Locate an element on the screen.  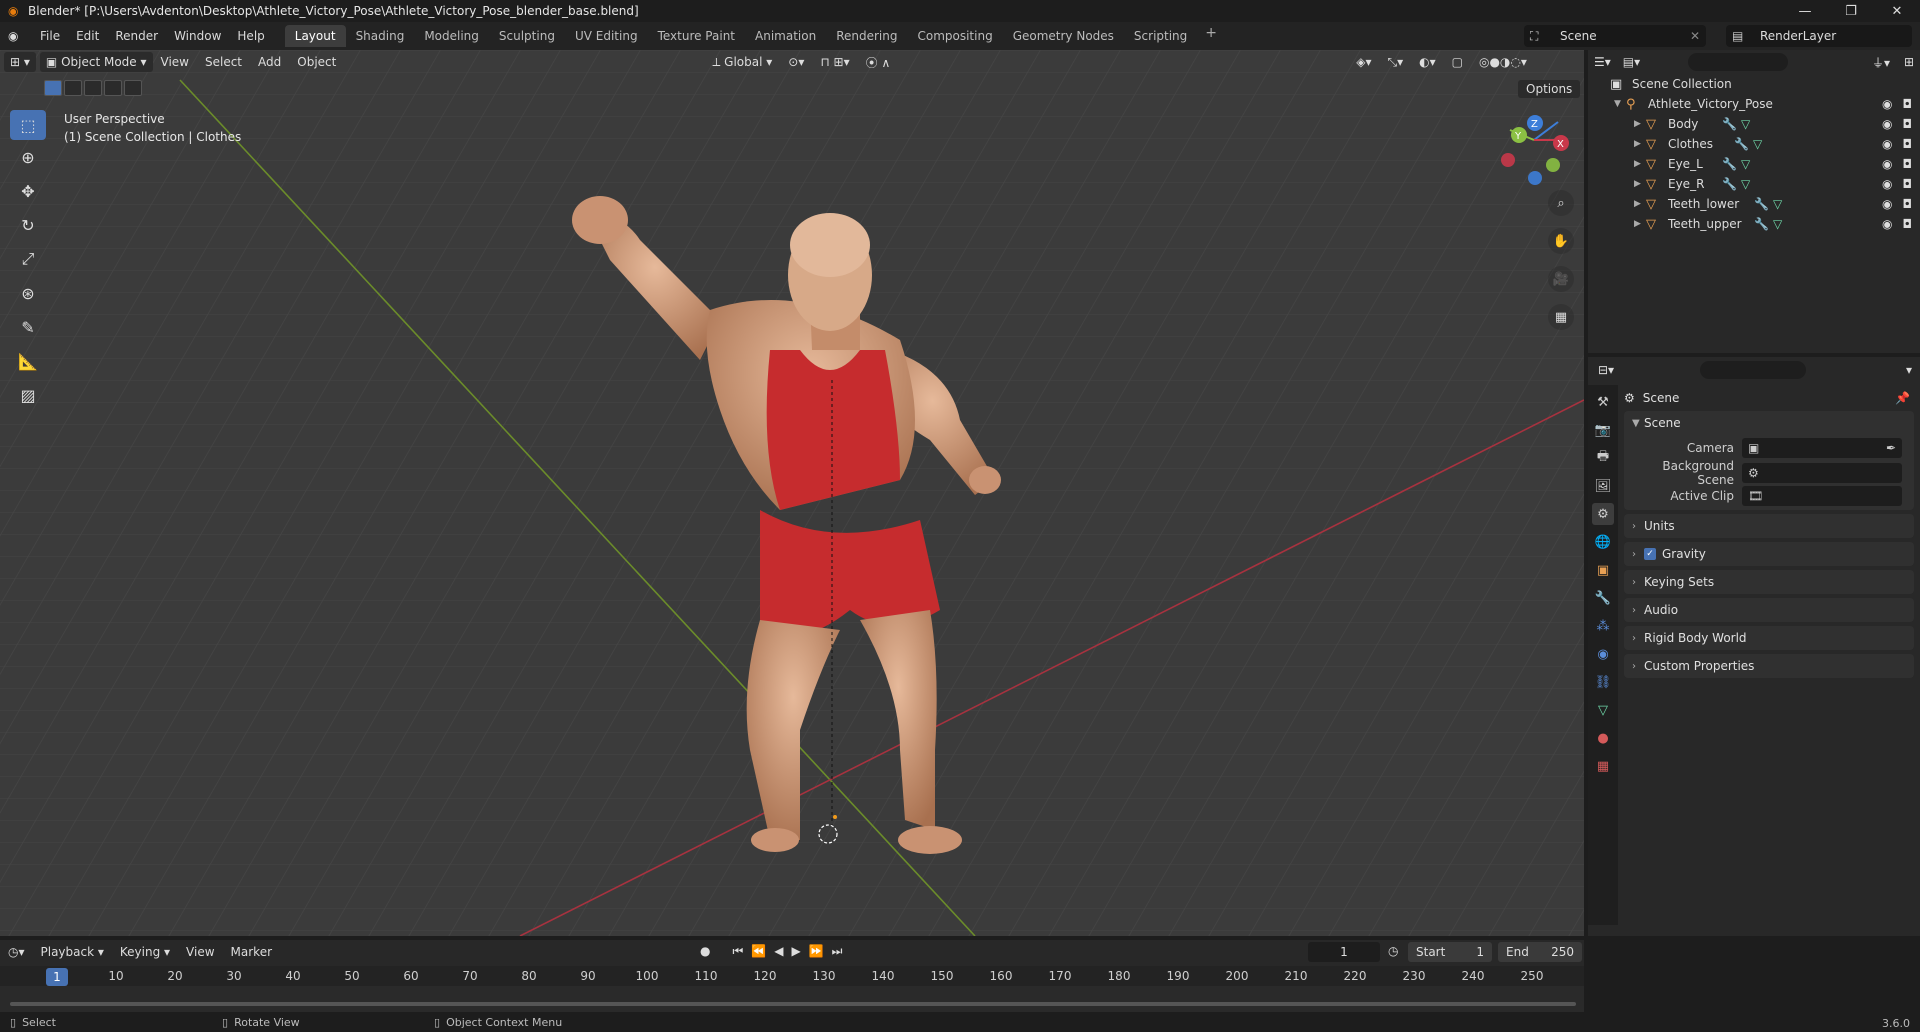
transform-orientation-selector: ⟂ Global ▾ is located at coordinates (742, 62).